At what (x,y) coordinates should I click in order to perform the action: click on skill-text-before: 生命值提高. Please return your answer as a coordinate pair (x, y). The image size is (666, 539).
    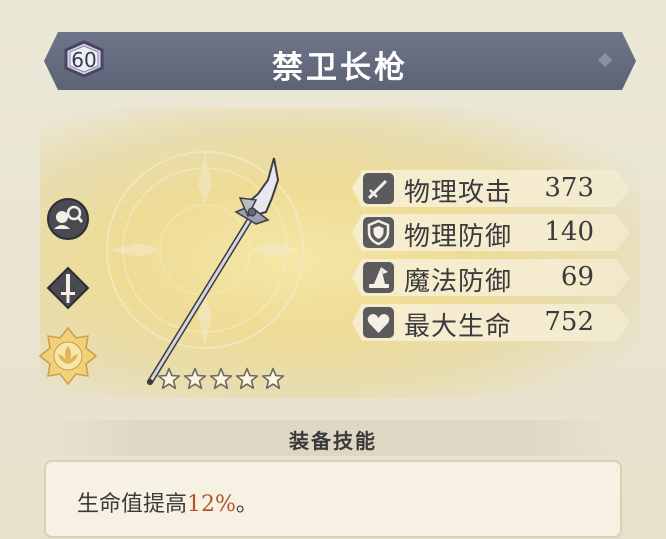
    Looking at the image, I should click on (132, 504).